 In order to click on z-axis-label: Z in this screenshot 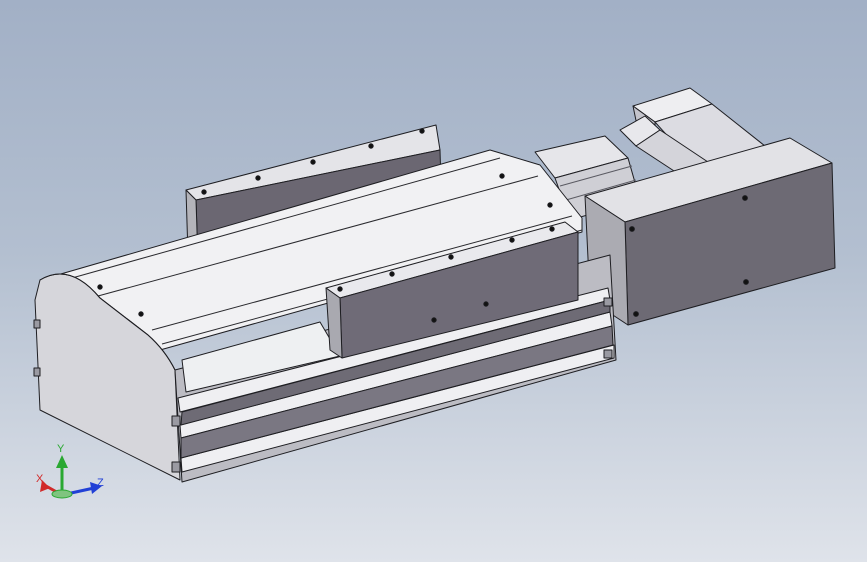, I will do `click(100, 483)`.